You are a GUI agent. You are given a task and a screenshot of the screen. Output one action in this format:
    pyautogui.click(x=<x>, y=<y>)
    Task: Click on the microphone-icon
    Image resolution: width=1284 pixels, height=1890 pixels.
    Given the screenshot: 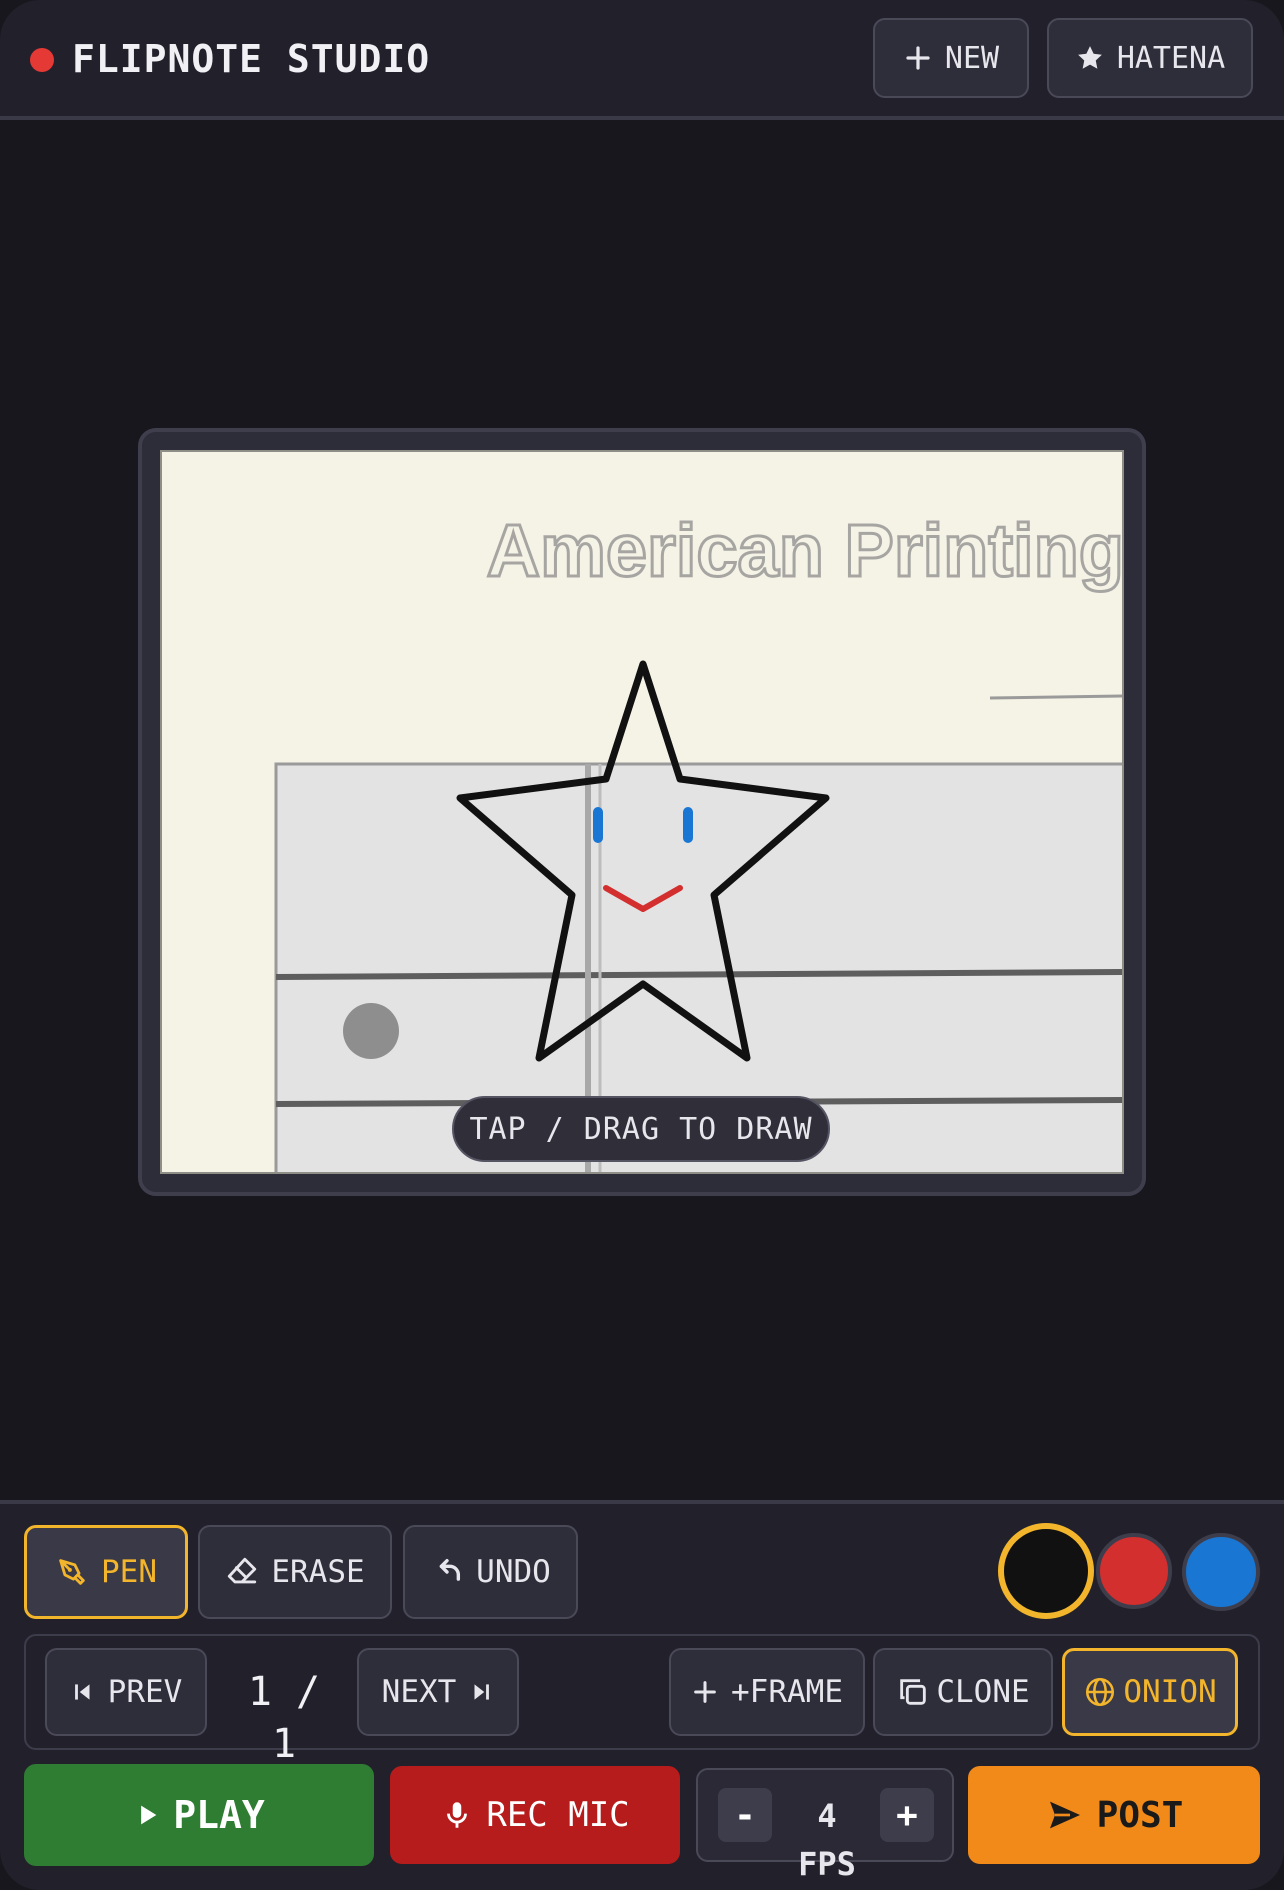 What is the action you would take?
    pyautogui.click(x=457, y=1815)
    